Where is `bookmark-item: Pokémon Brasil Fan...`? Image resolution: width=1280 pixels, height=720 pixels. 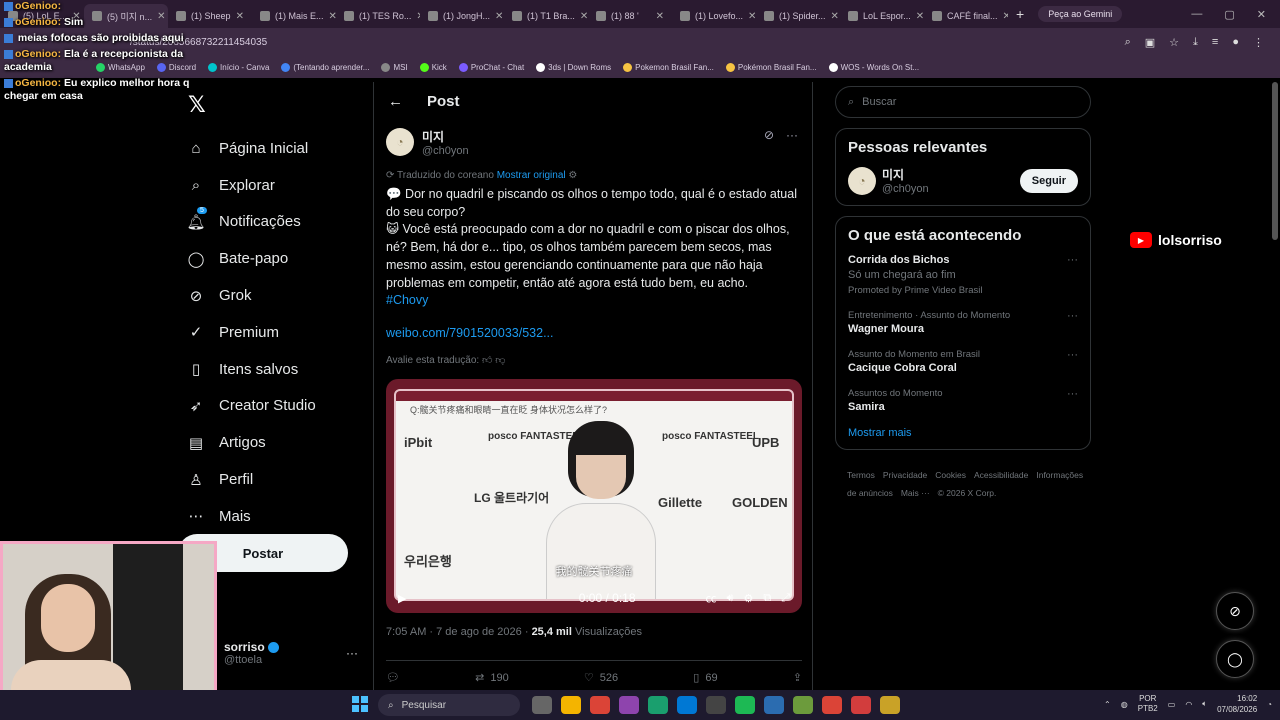
bookmark-item: Pokémon Brasil Fan... is located at coordinates (771, 67).